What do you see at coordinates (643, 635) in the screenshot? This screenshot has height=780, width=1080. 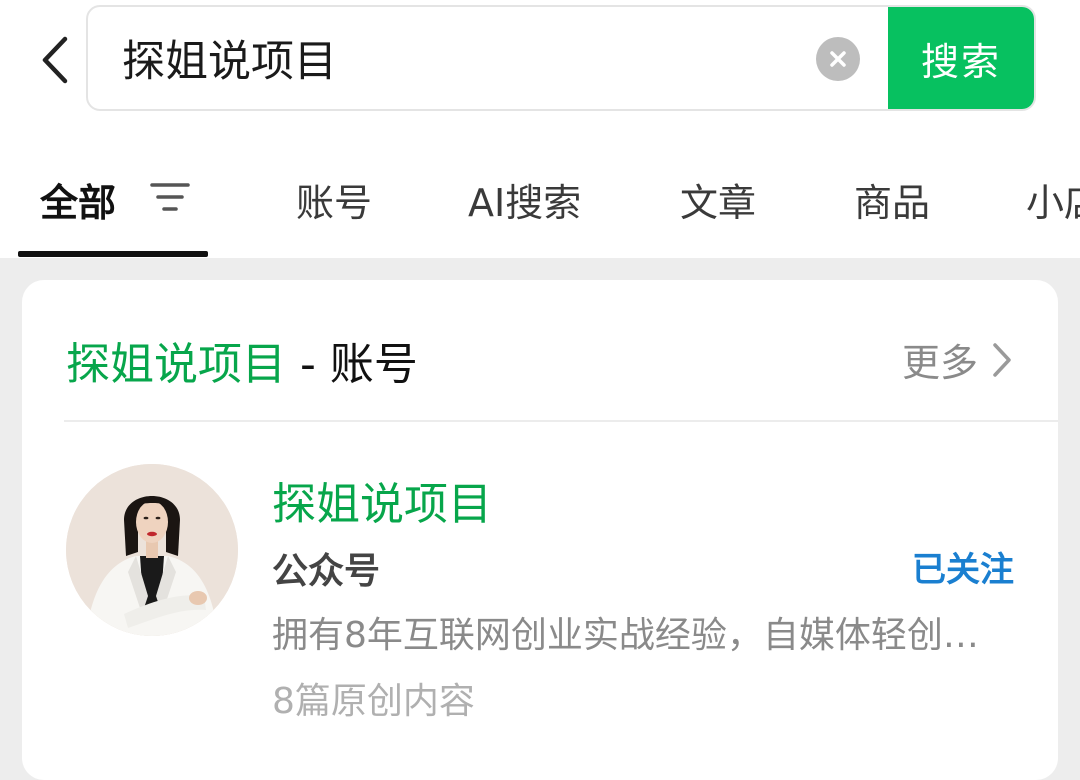 I see `account-description: 拥有8年互联网创业实战经验，自媒体轻创业导师` at bounding box center [643, 635].